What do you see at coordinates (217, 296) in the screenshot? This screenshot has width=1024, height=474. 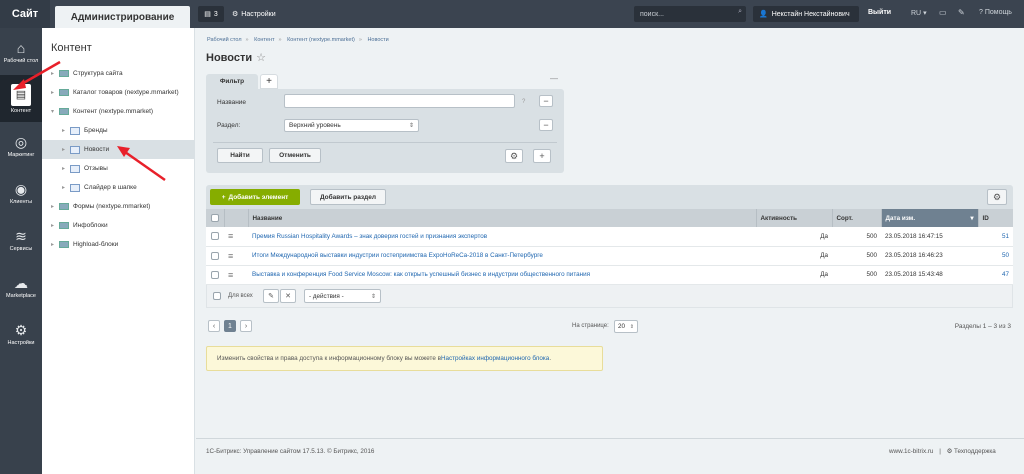 I see `for-all-checkbox` at bounding box center [217, 296].